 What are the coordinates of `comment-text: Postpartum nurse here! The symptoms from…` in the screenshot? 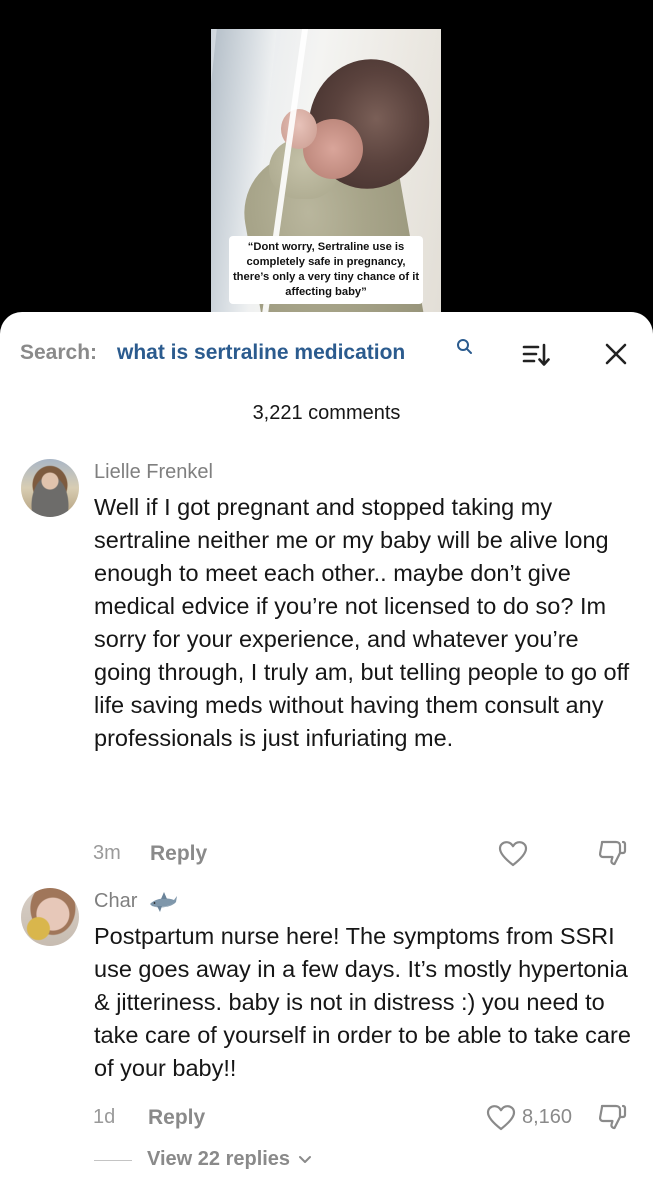 It's located at (362, 1002).